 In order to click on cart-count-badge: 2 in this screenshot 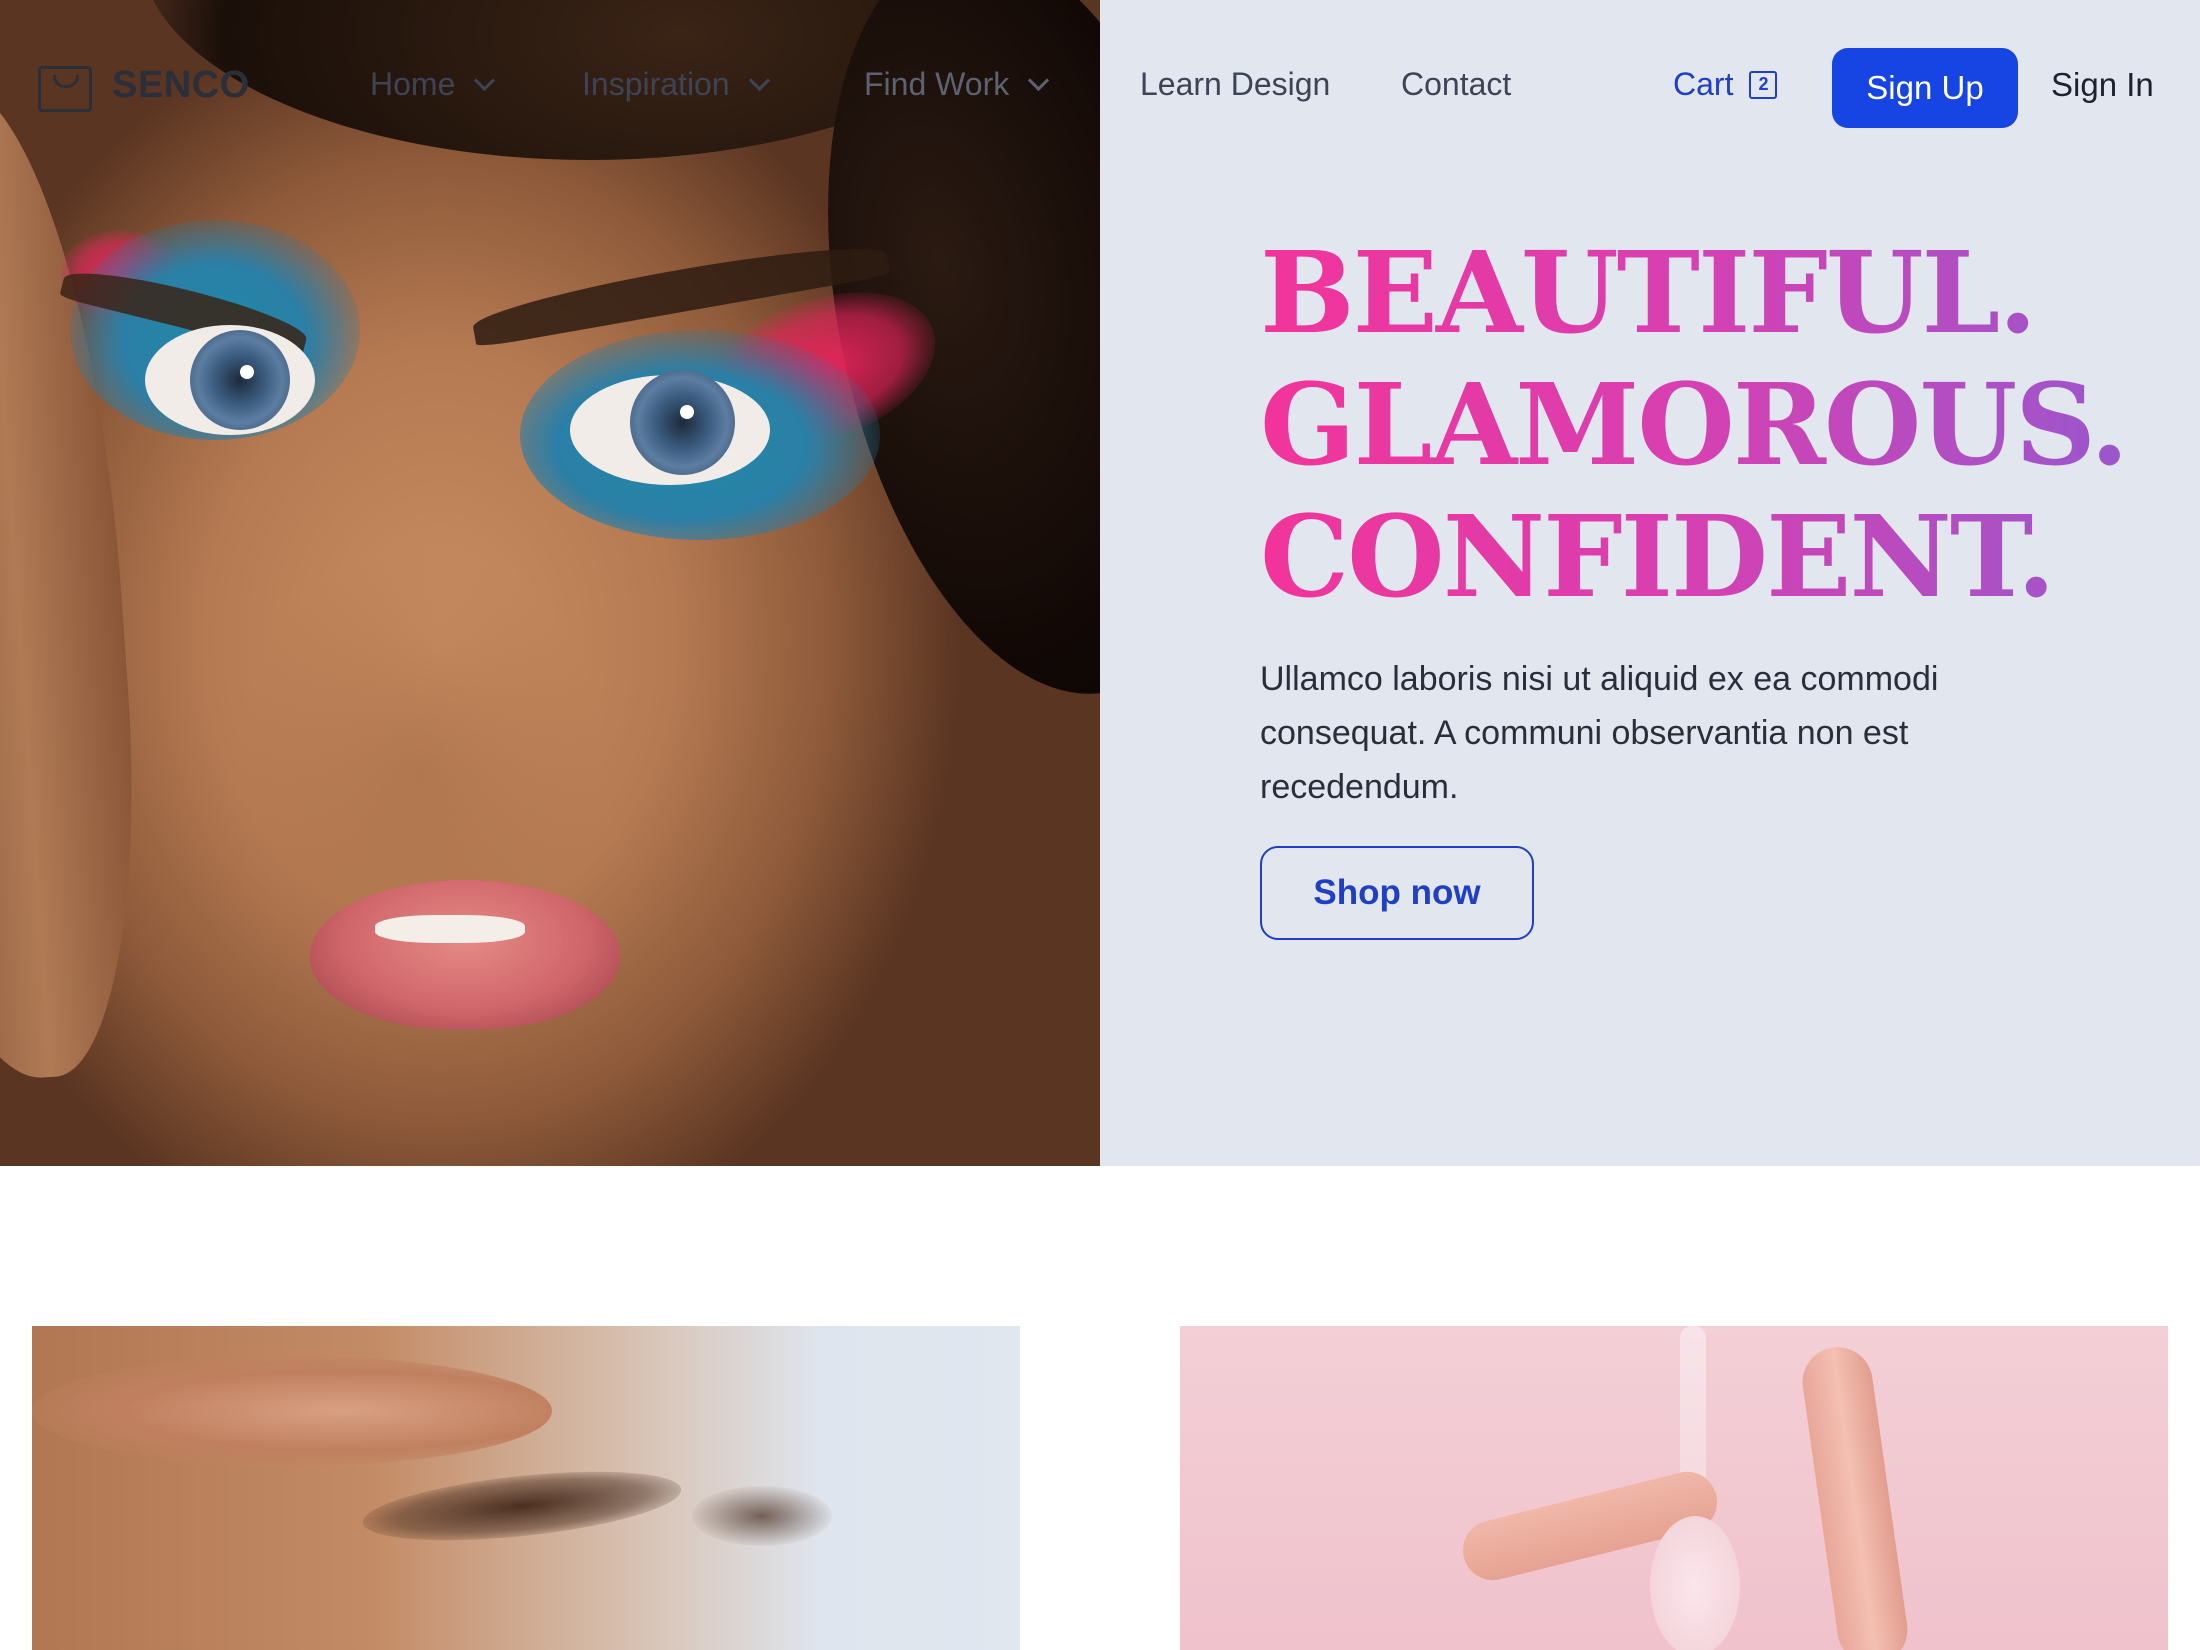, I will do `click(1763, 84)`.